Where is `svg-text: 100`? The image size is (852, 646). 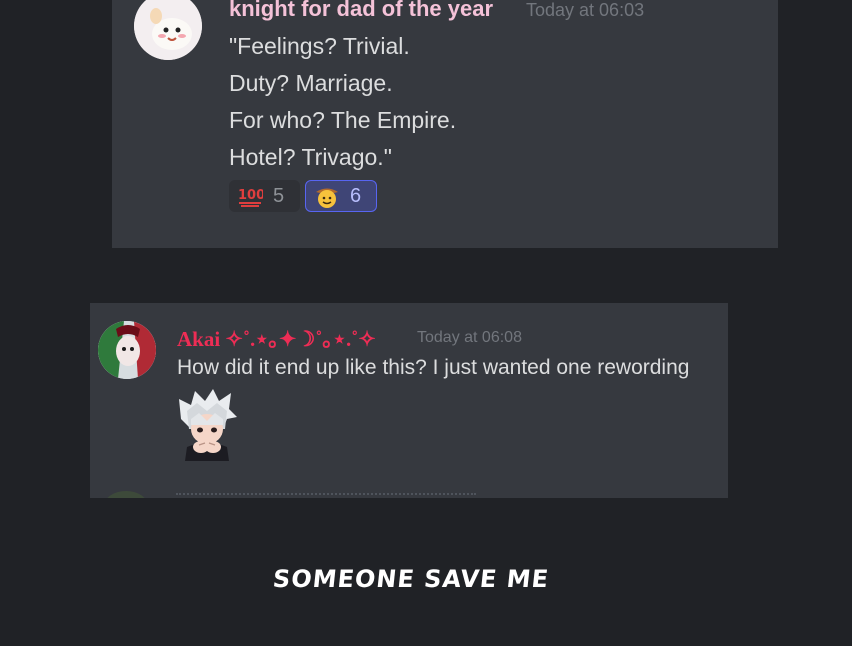
svg-text: 100 is located at coordinates (250, 195).